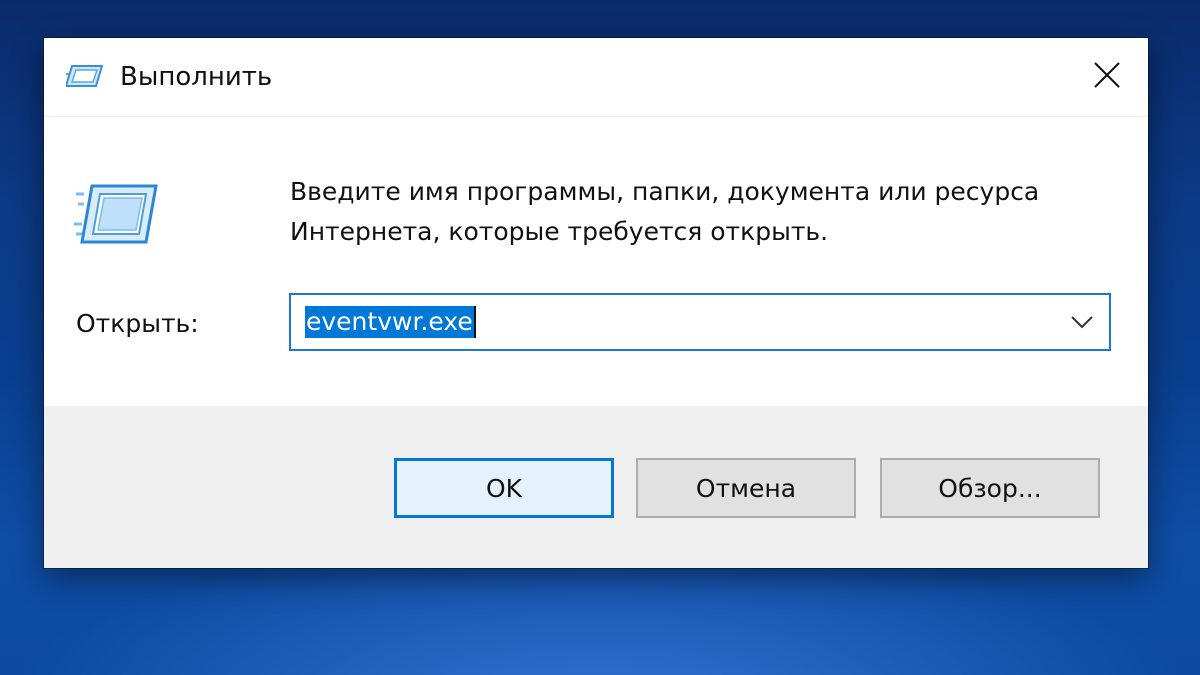 Image resolution: width=1200 pixels, height=675 pixels. Describe the element at coordinates (137, 323) in the screenshot. I see `open-label: Открыть:` at that location.